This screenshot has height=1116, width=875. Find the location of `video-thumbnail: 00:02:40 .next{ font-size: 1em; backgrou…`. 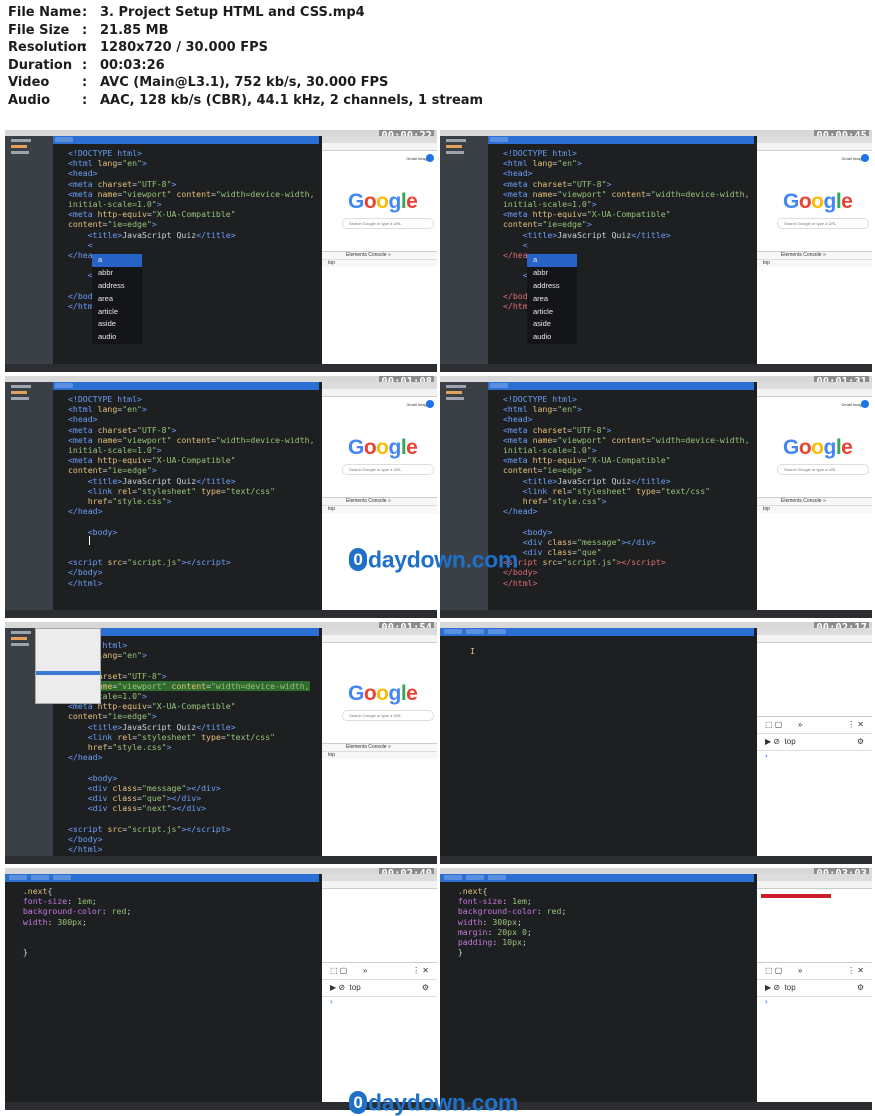

video-thumbnail: 00:02:40 .next{ font-size: 1em; backgrou… is located at coordinates (221, 989).